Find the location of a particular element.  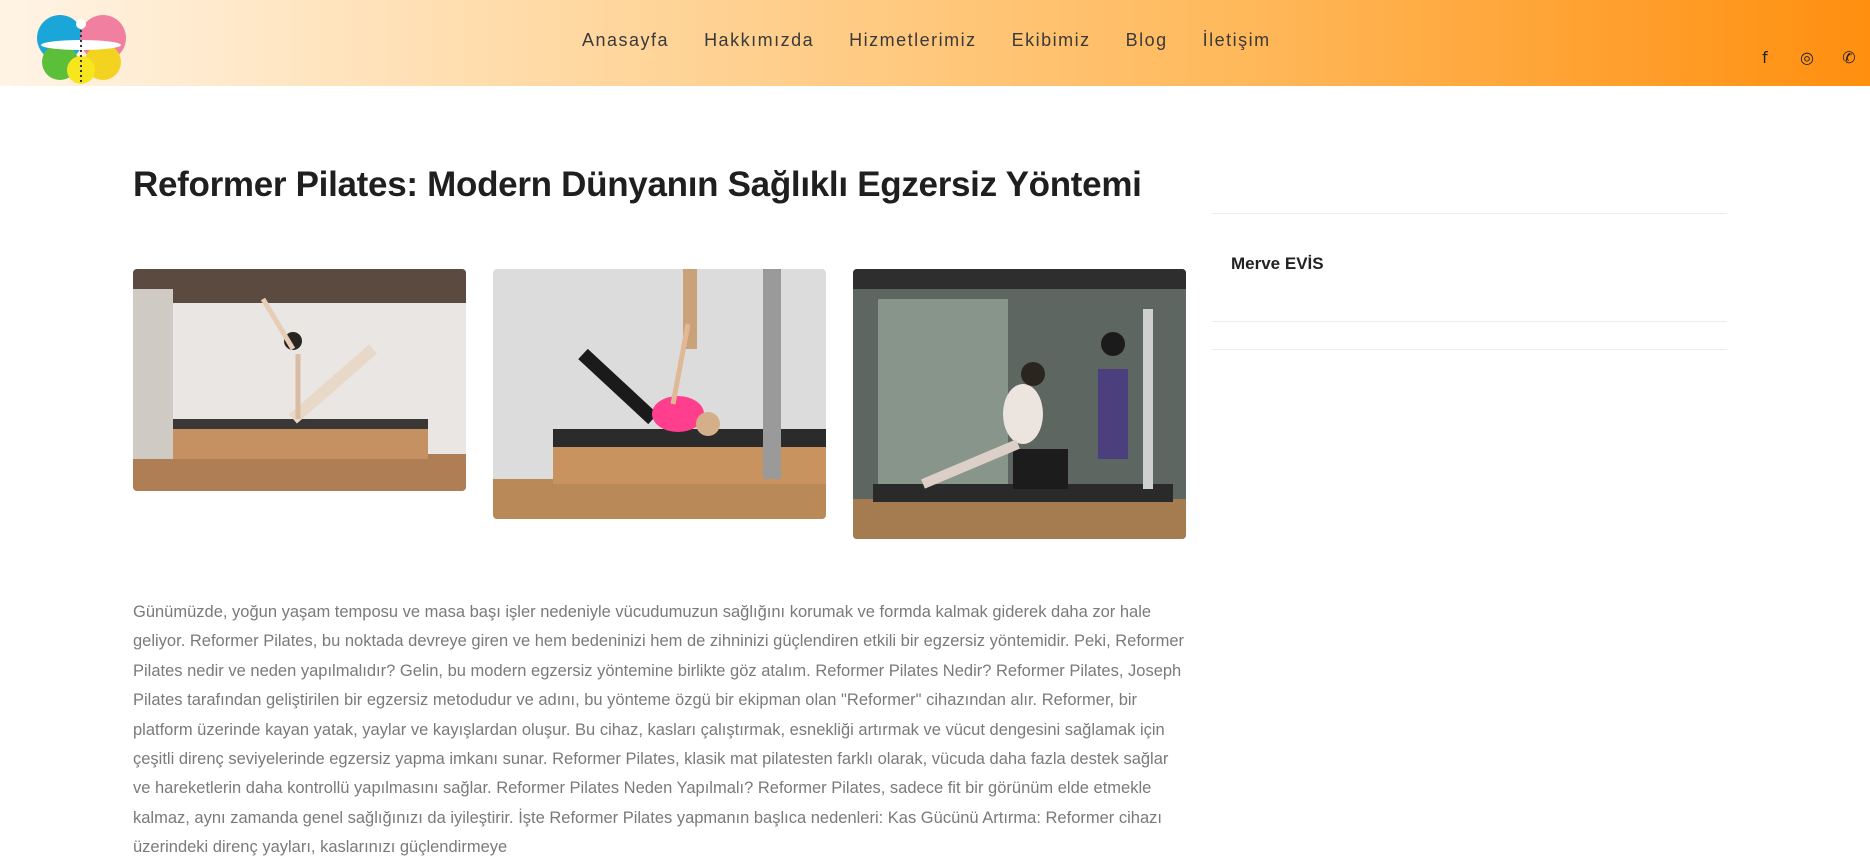

nav-blog: Blog is located at coordinates (1147, 40).